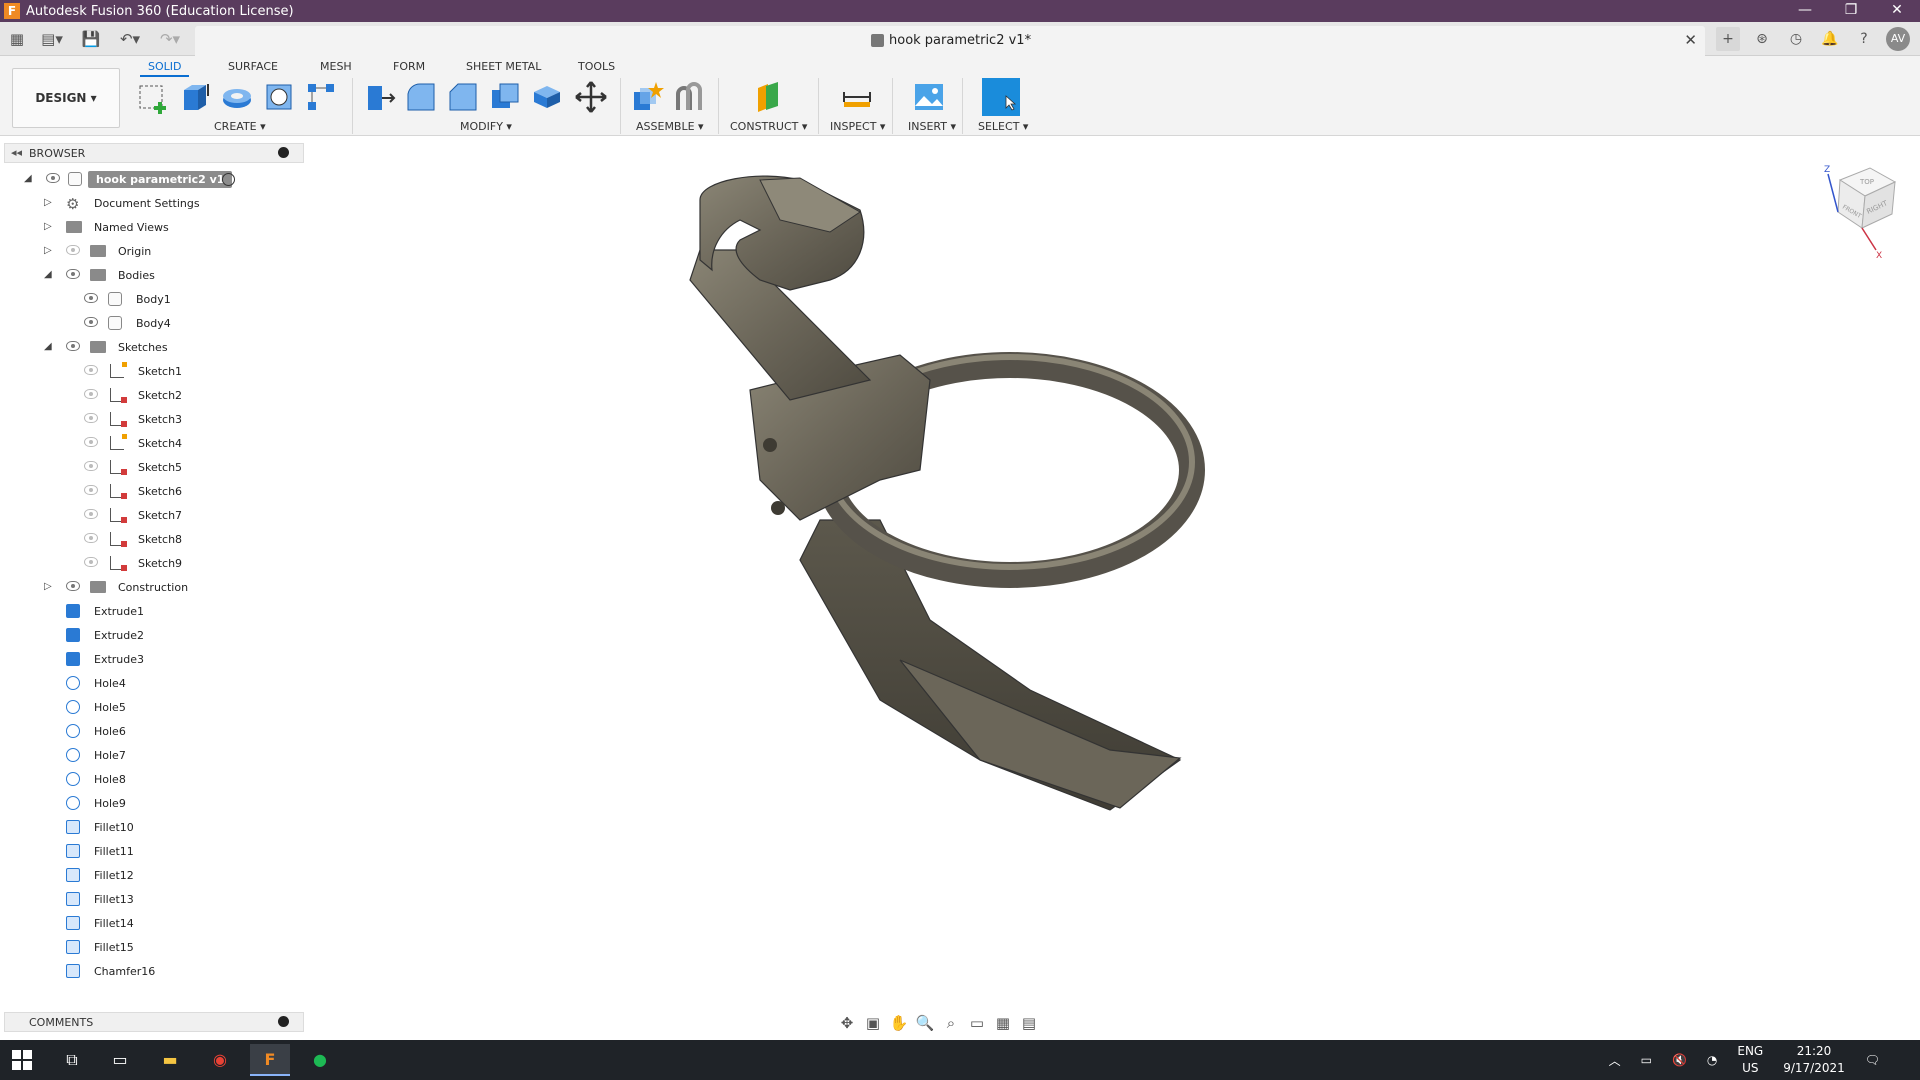  I want to click on help-icon: ?, so click(1864, 39).